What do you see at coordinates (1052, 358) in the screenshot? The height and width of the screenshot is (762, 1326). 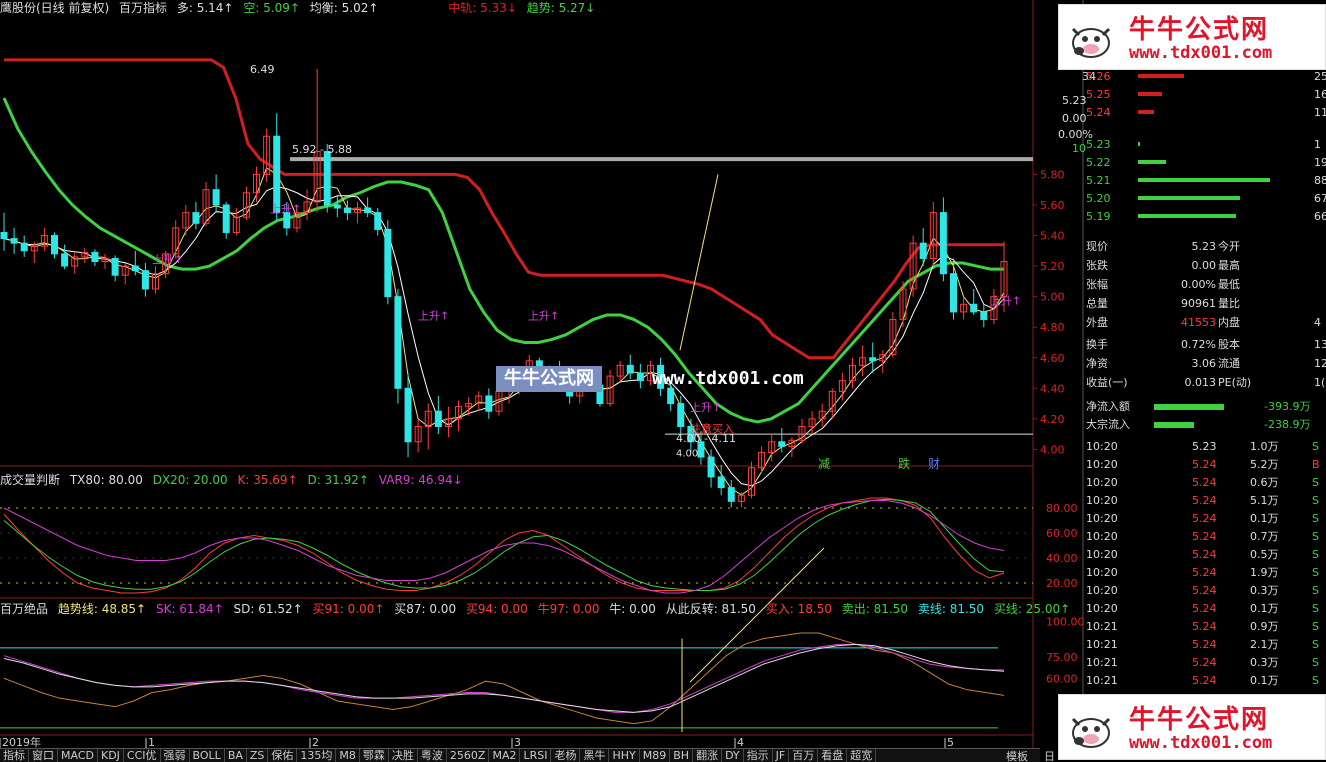 I see `price-tick-label: 4.60` at bounding box center [1052, 358].